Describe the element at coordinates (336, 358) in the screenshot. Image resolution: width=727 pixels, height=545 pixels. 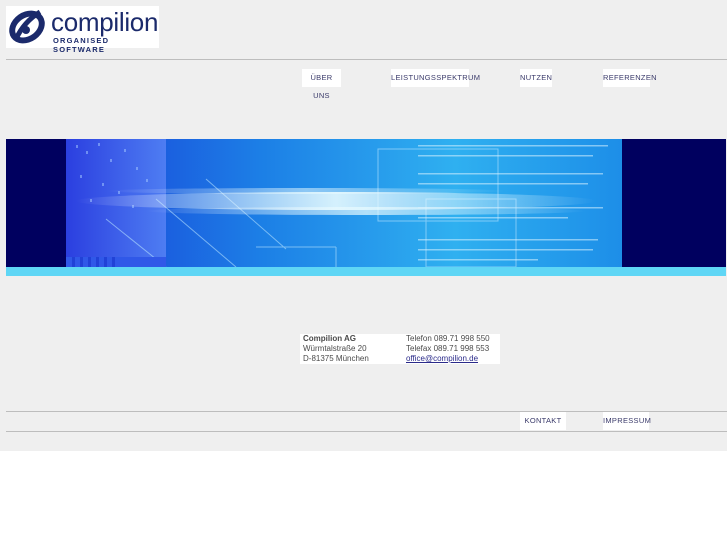
I see `city-address: D-81375 München` at that location.